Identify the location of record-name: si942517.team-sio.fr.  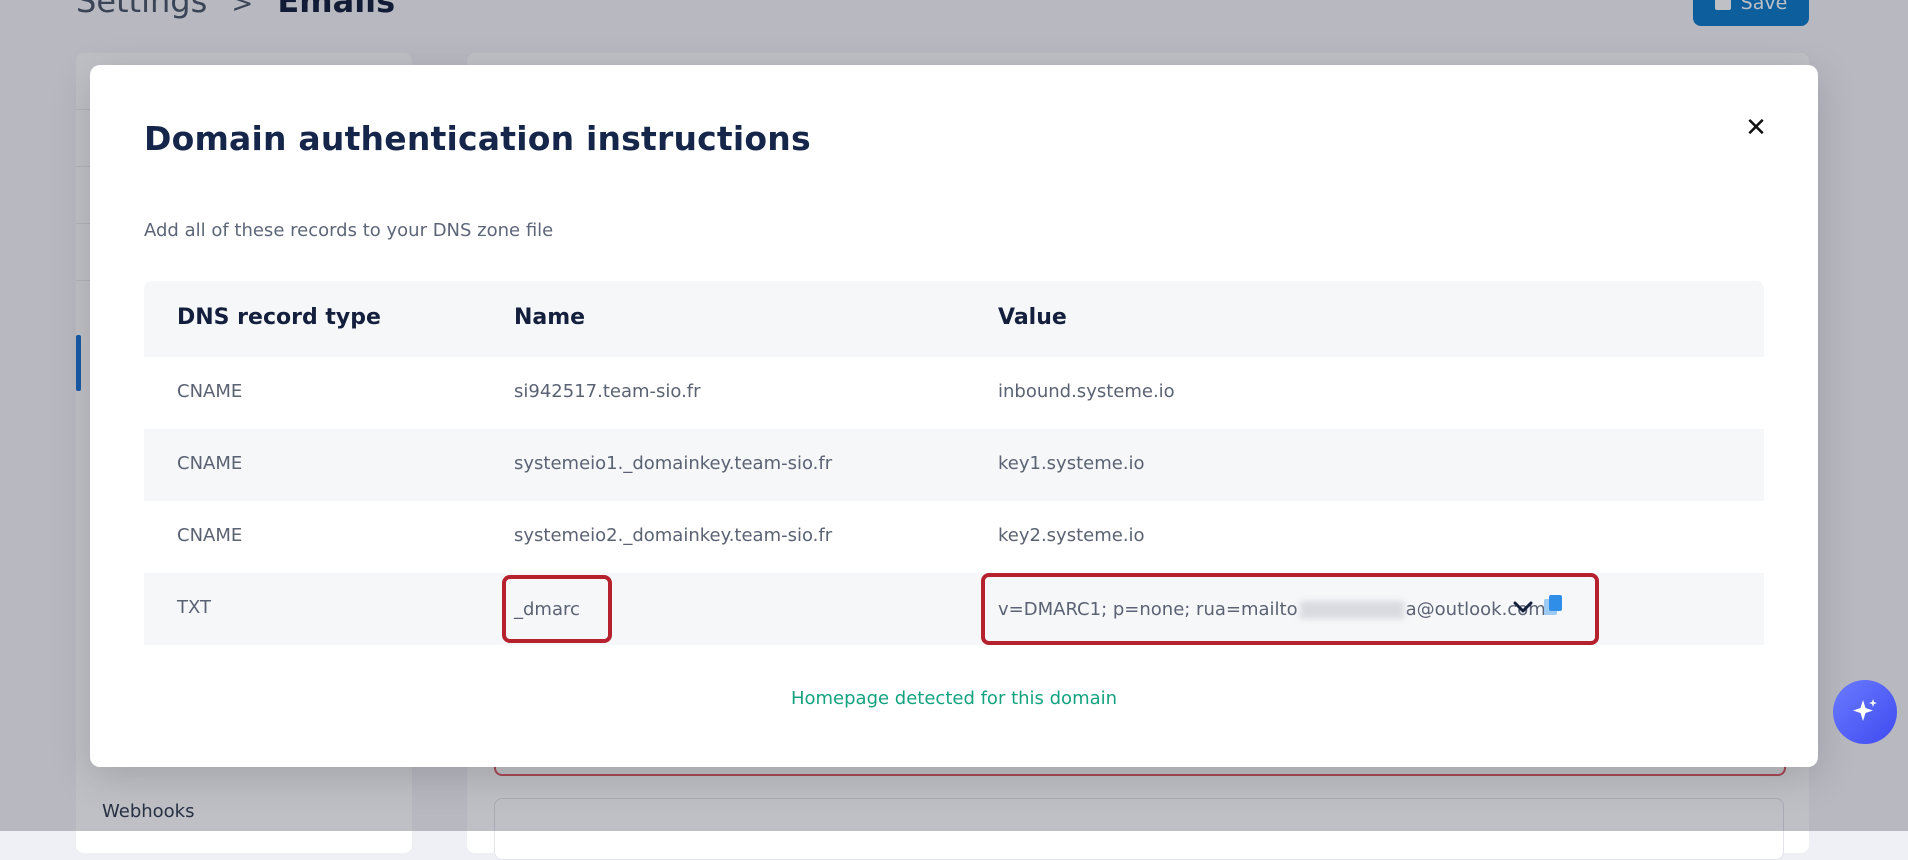
(607, 391).